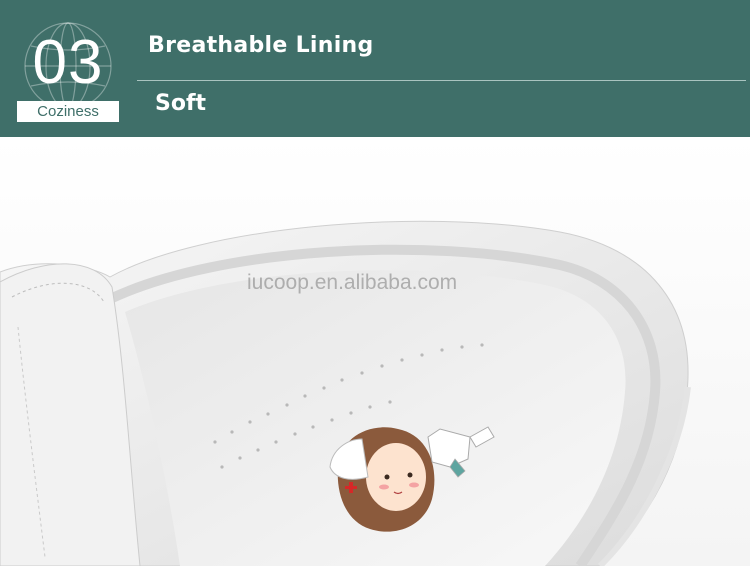 This screenshot has height=571, width=750. What do you see at coordinates (68, 62) in the screenshot?
I see `section-number: 03` at bounding box center [68, 62].